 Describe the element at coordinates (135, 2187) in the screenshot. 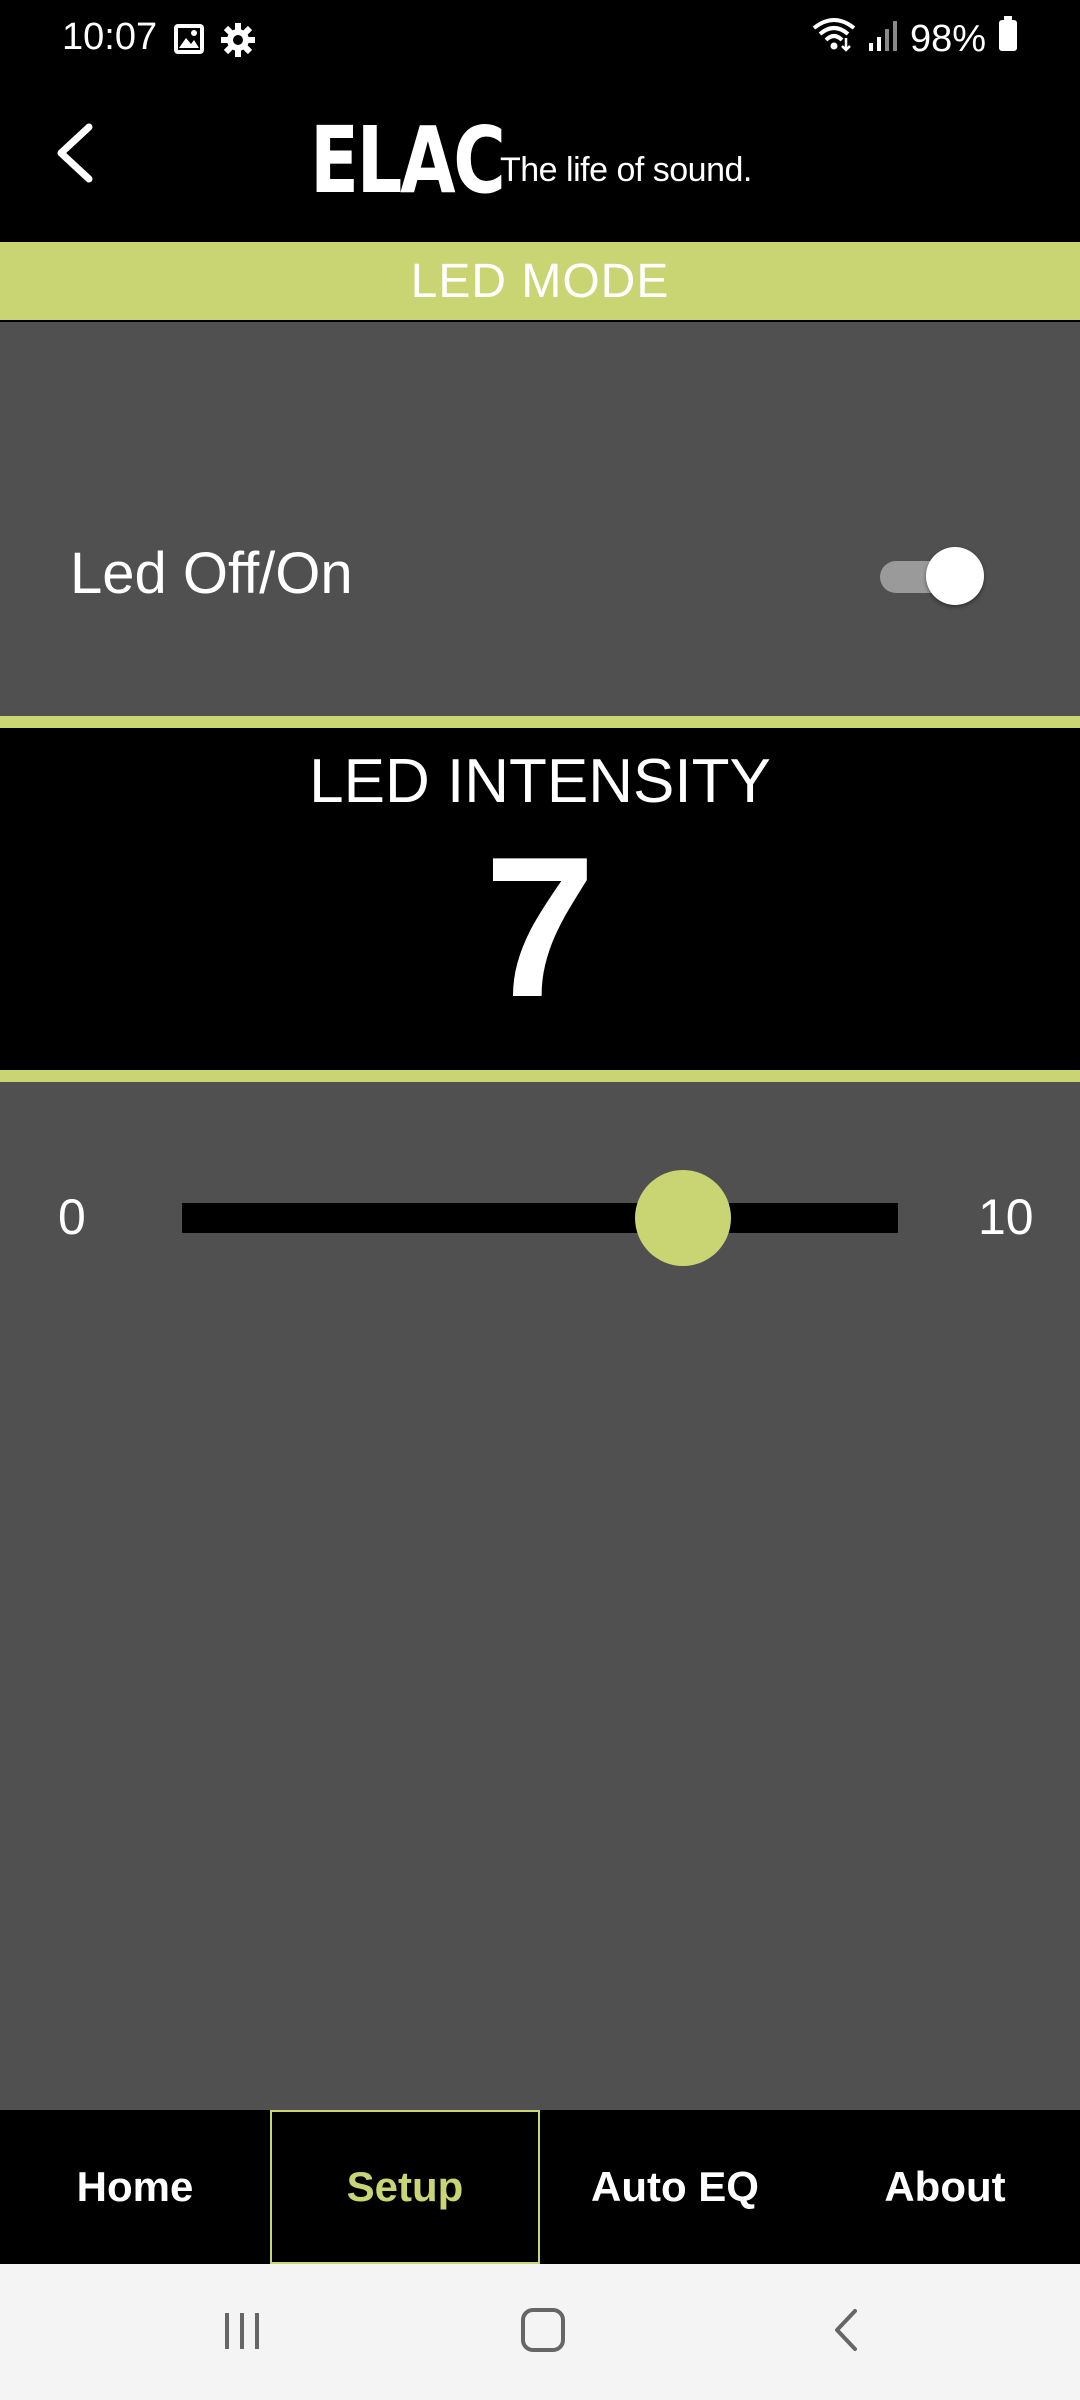

I see `nav-home: Home` at that location.